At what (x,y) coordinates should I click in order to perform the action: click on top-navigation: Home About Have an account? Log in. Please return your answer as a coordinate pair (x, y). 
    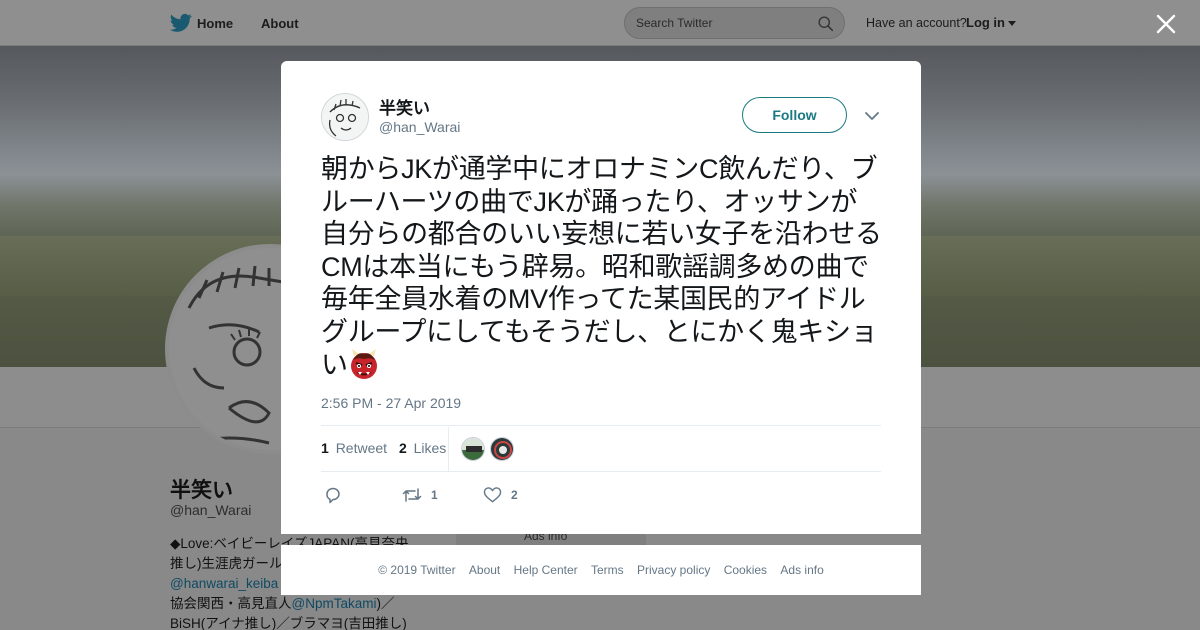
    Looking at the image, I should click on (600, 23).